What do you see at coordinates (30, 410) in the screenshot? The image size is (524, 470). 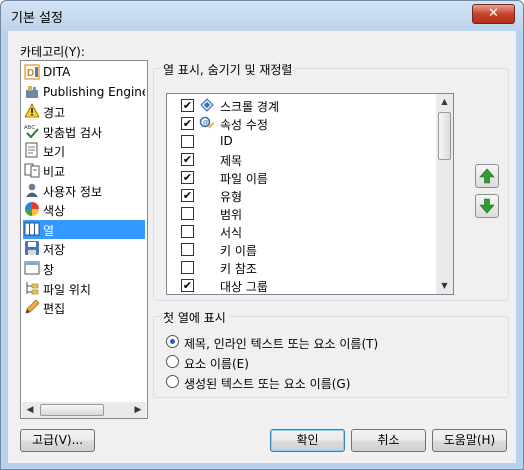 I see `scroll-left-icon: ◀` at bounding box center [30, 410].